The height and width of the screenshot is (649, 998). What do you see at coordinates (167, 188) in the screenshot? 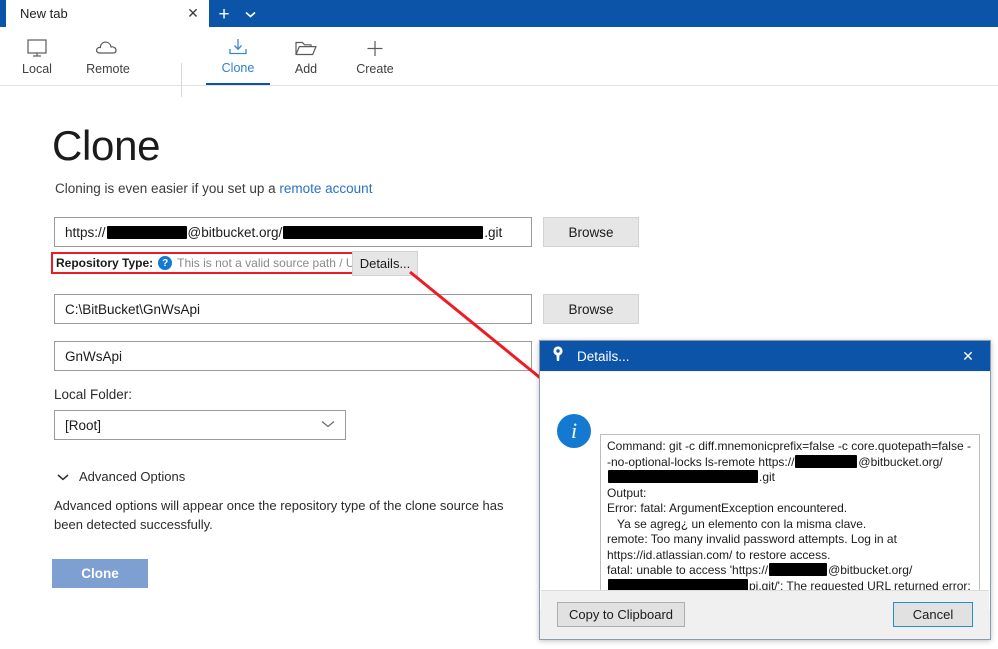
I see `subtitle-text: Cloning is even easier if you set up a` at bounding box center [167, 188].